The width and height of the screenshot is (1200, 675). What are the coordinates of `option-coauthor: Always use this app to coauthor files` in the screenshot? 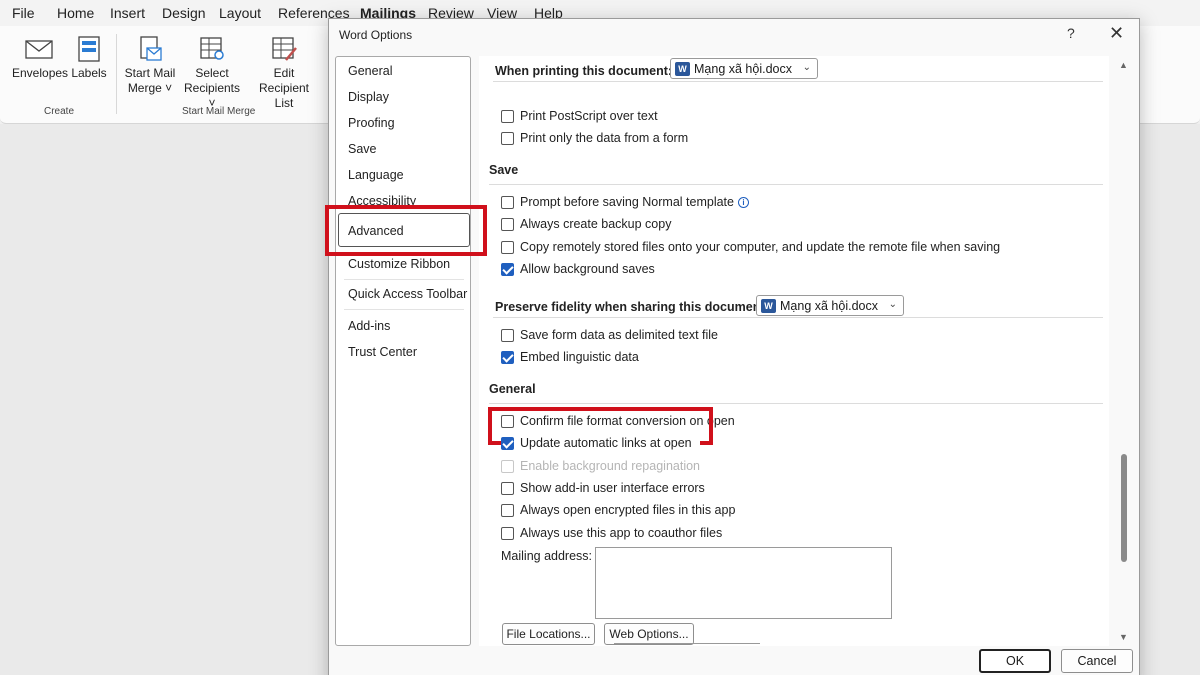 It's located at (611, 533).